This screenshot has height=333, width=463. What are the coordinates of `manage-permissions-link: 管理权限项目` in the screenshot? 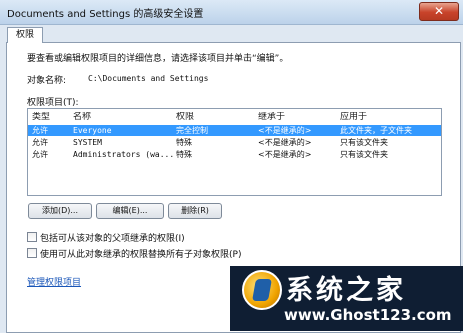 It's located at (54, 281).